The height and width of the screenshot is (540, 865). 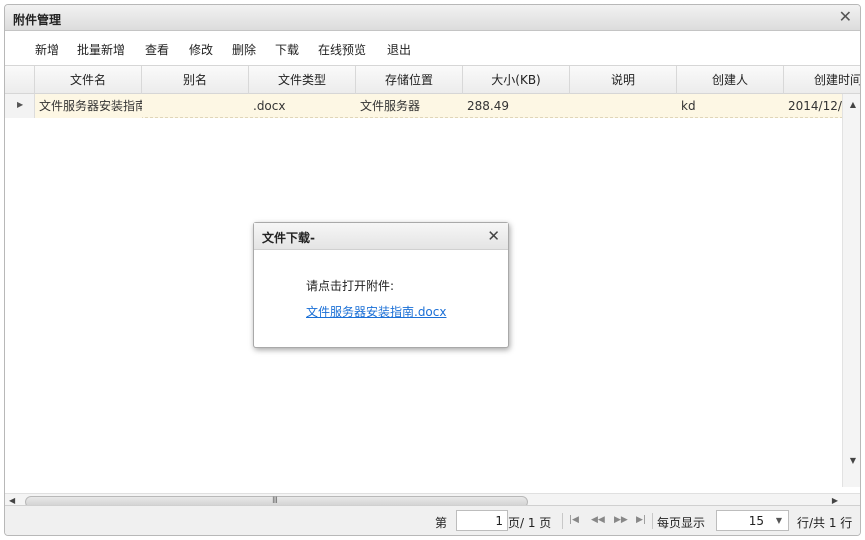 What do you see at coordinates (288, 238) in the screenshot?
I see `dialog-title: 文件下载-` at bounding box center [288, 238].